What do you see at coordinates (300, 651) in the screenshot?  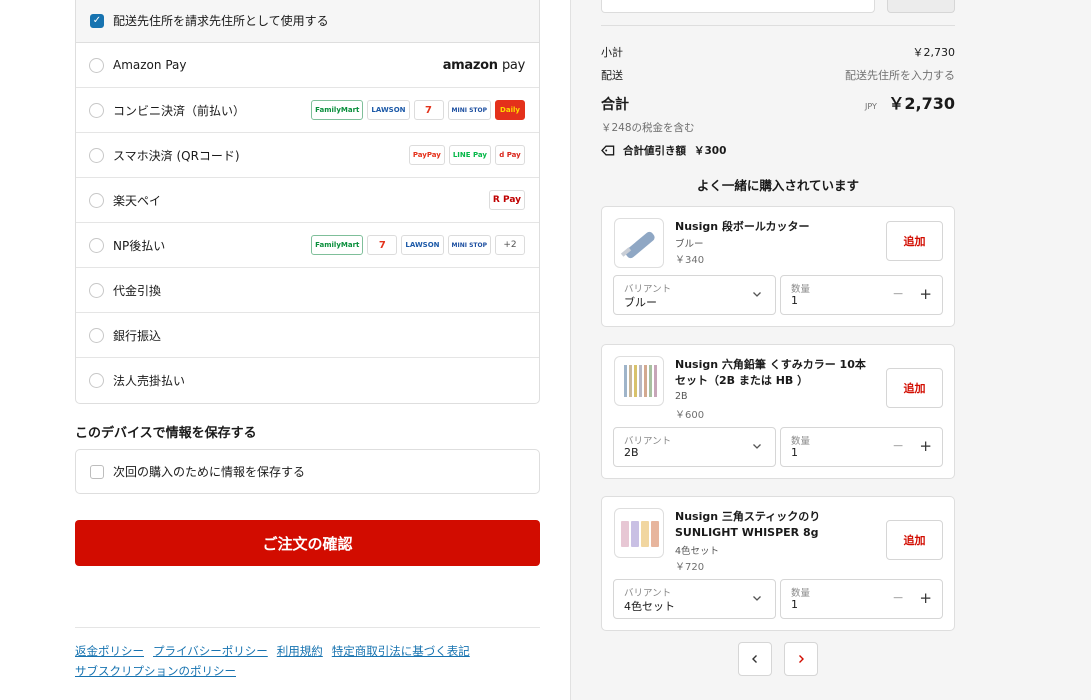 I see `terms-link: 利用規約` at bounding box center [300, 651].